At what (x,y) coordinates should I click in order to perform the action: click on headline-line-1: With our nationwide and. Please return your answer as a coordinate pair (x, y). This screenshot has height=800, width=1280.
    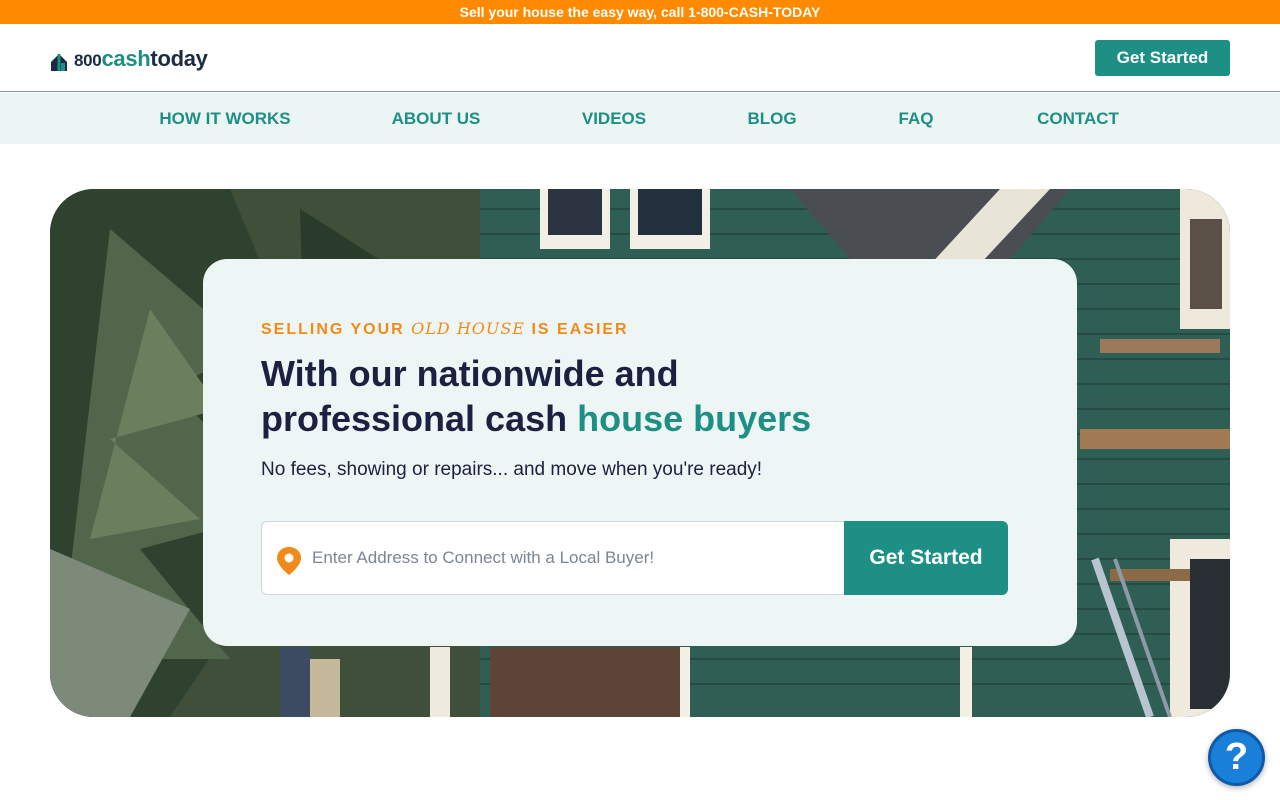
    Looking at the image, I should click on (470, 373).